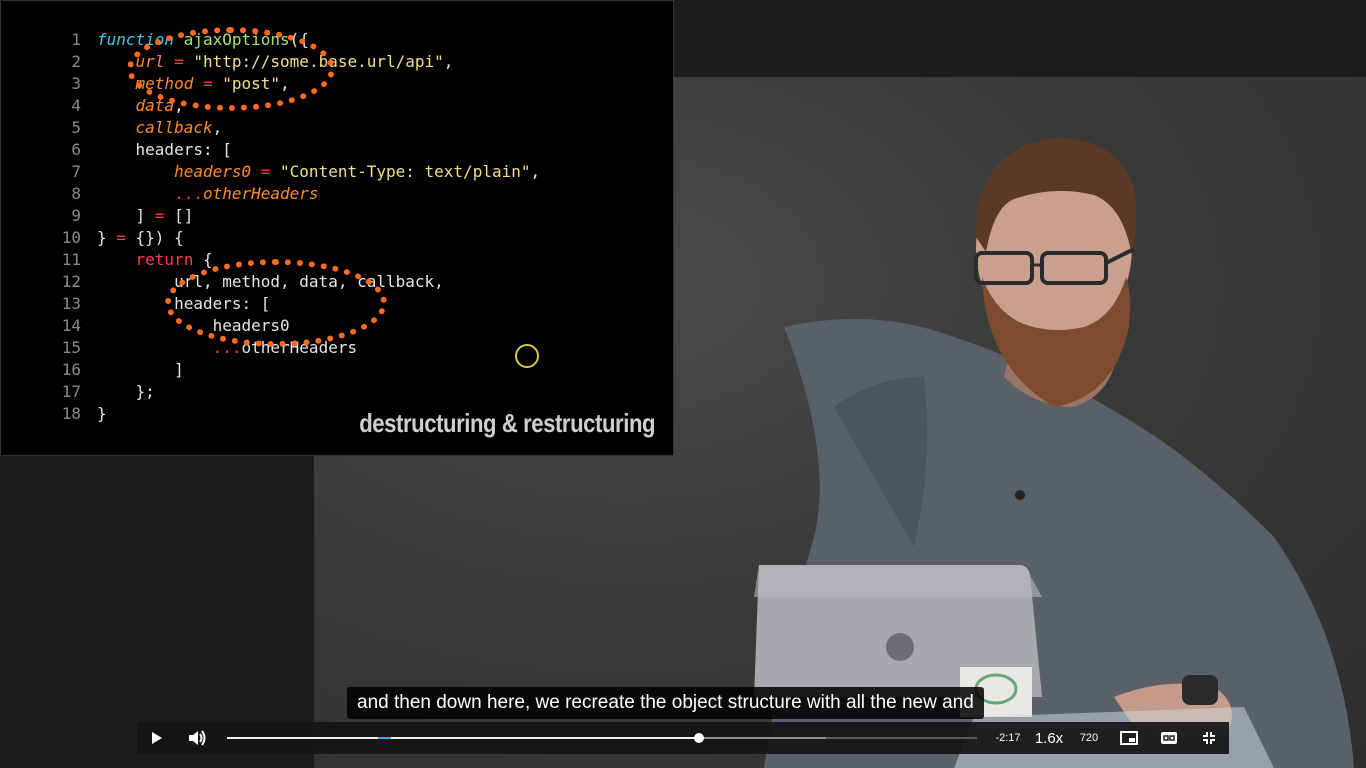 This screenshot has height=768, width=1366. What do you see at coordinates (76, 39) in the screenshot?
I see `line-number: 1` at bounding box center [76, 39].